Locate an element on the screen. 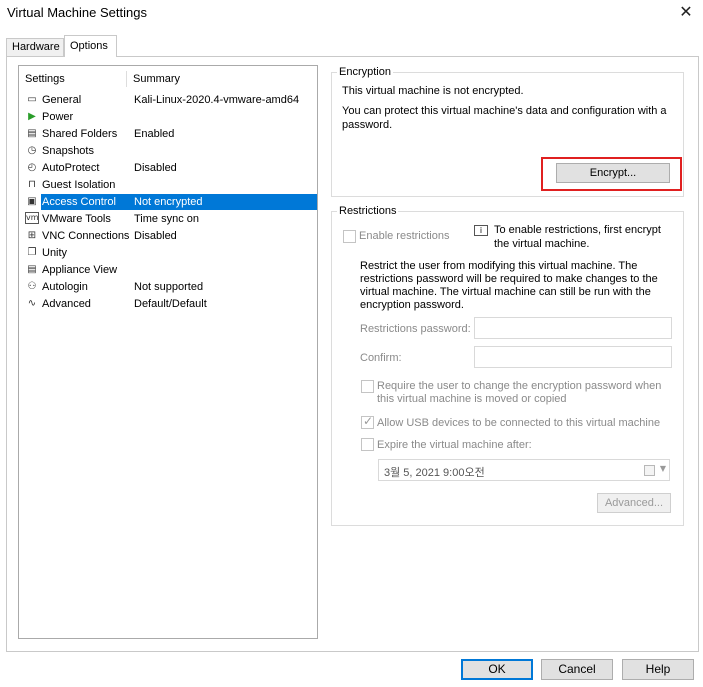  encryption-legend: Encryption is located at coordinates (365, 72).